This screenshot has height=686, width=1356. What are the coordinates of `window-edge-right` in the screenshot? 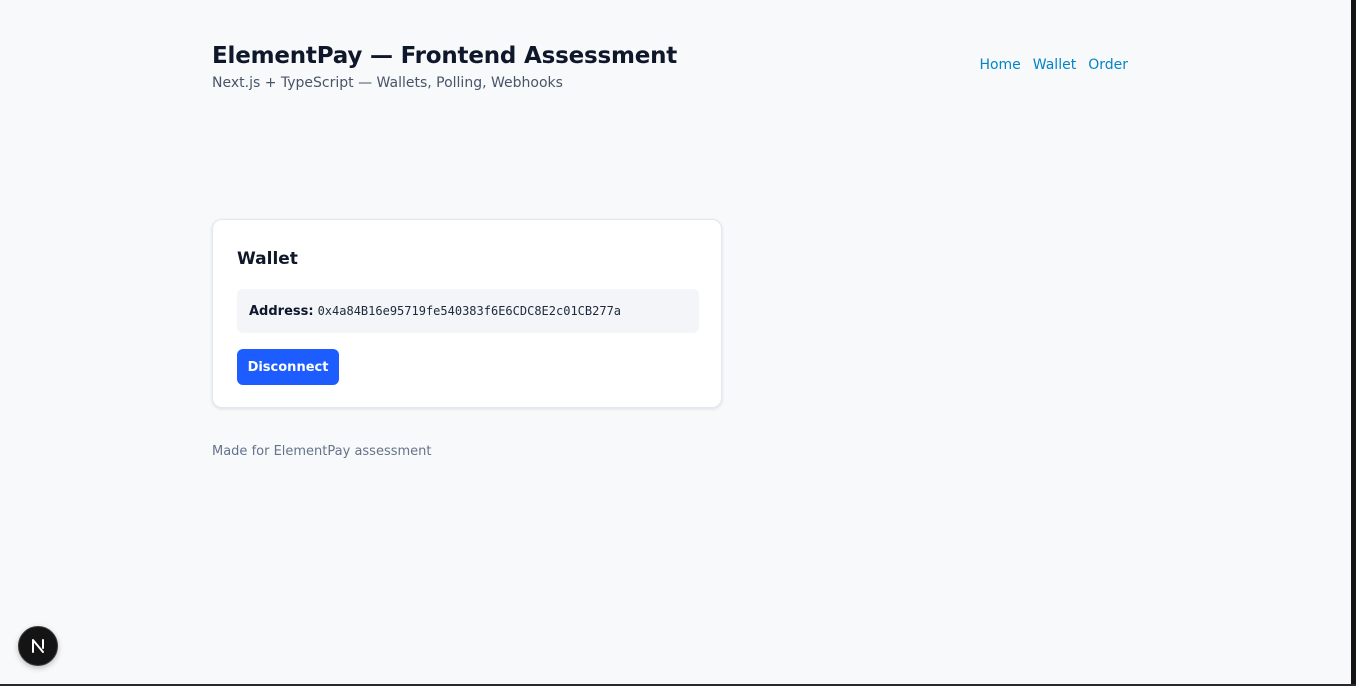 It's located at (1353, 343).